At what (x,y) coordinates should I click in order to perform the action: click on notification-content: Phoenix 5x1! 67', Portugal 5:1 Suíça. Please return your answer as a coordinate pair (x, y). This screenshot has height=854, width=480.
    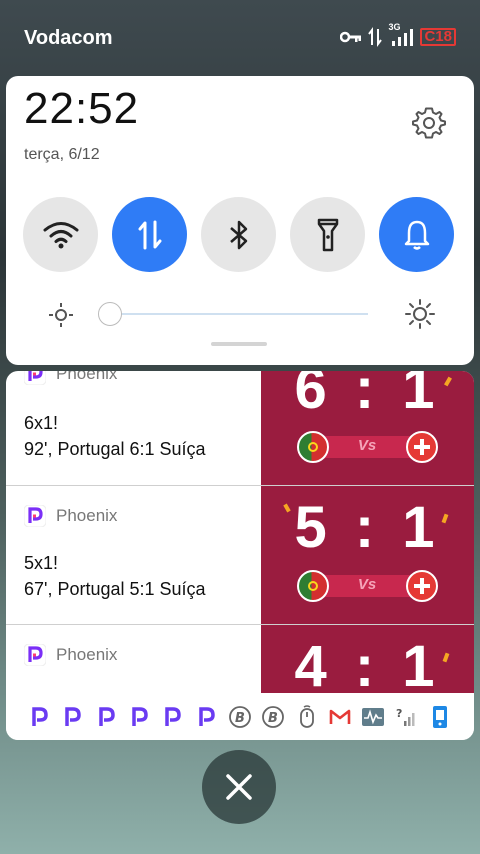
    Looking at the image, I should click on (133, 555).